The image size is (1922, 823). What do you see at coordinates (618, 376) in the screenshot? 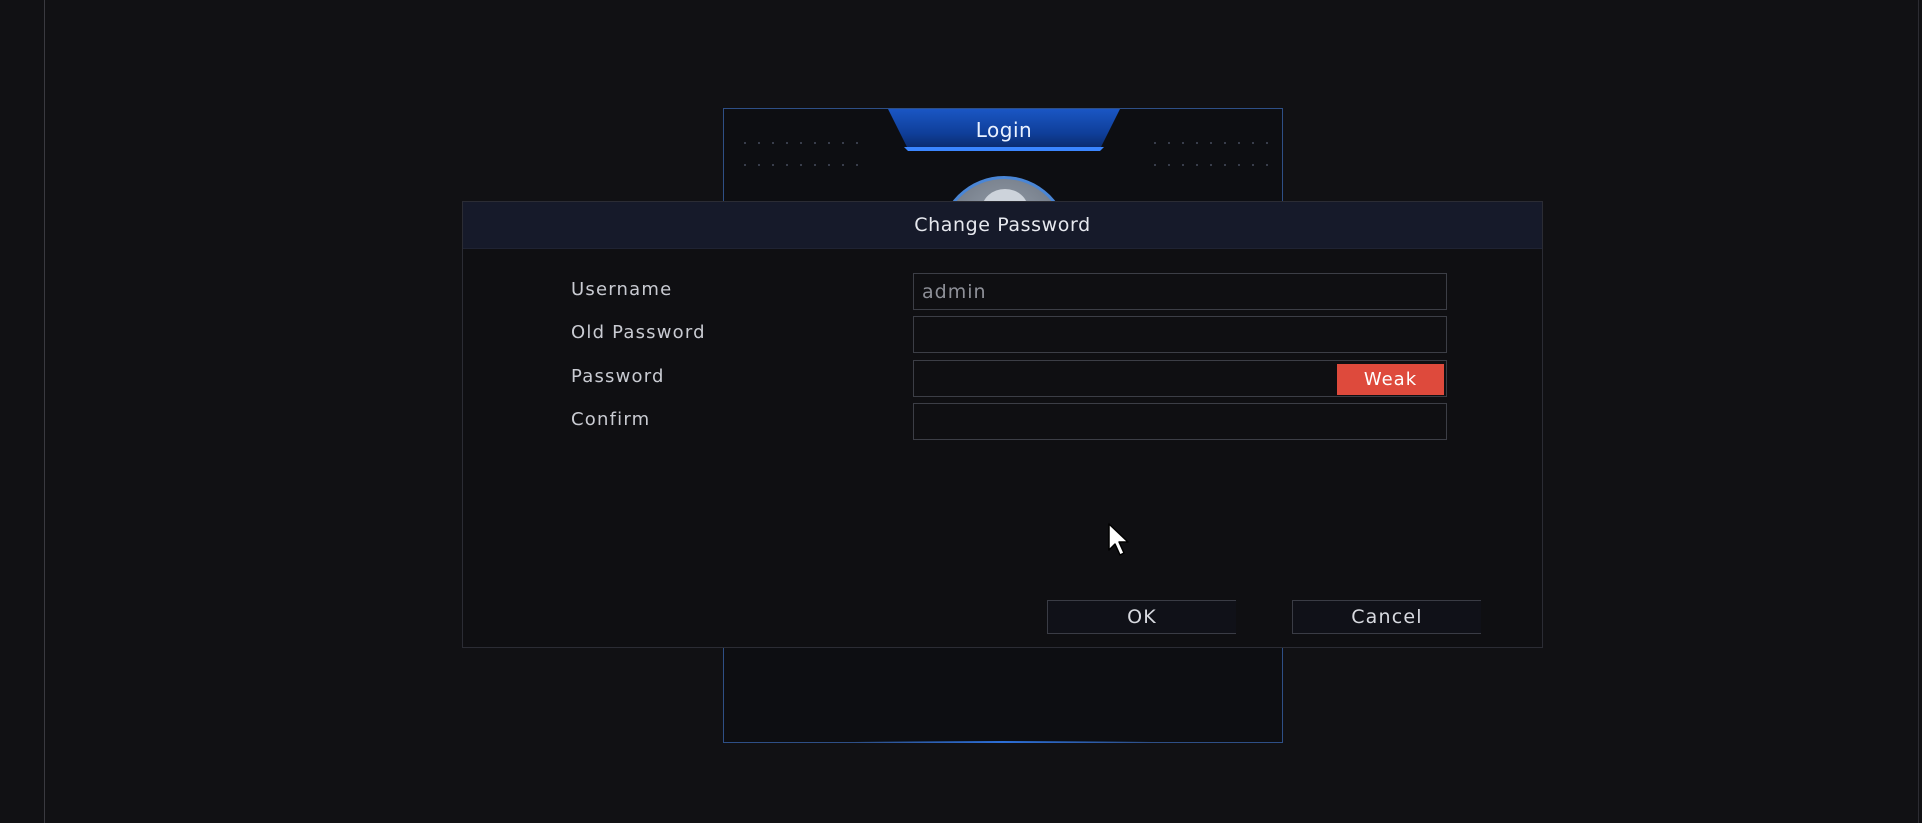
I see `password-label: Password` at bounding box center [618, 376].